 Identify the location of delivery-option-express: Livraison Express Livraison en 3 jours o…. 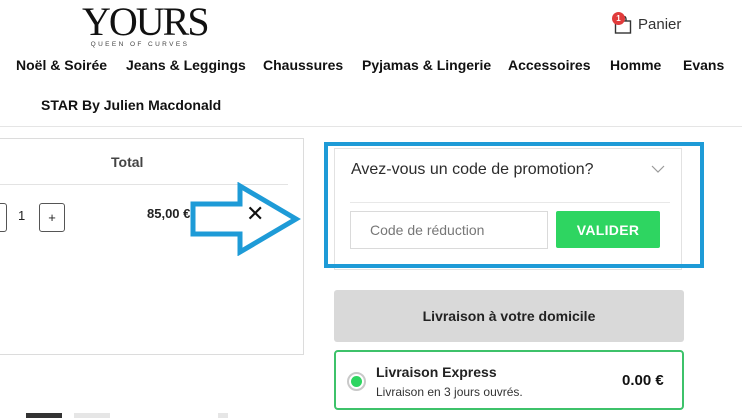
(509, 380).